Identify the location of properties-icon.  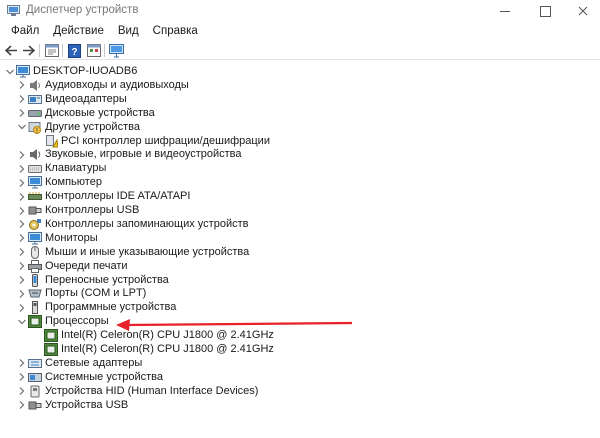
(51, 50).